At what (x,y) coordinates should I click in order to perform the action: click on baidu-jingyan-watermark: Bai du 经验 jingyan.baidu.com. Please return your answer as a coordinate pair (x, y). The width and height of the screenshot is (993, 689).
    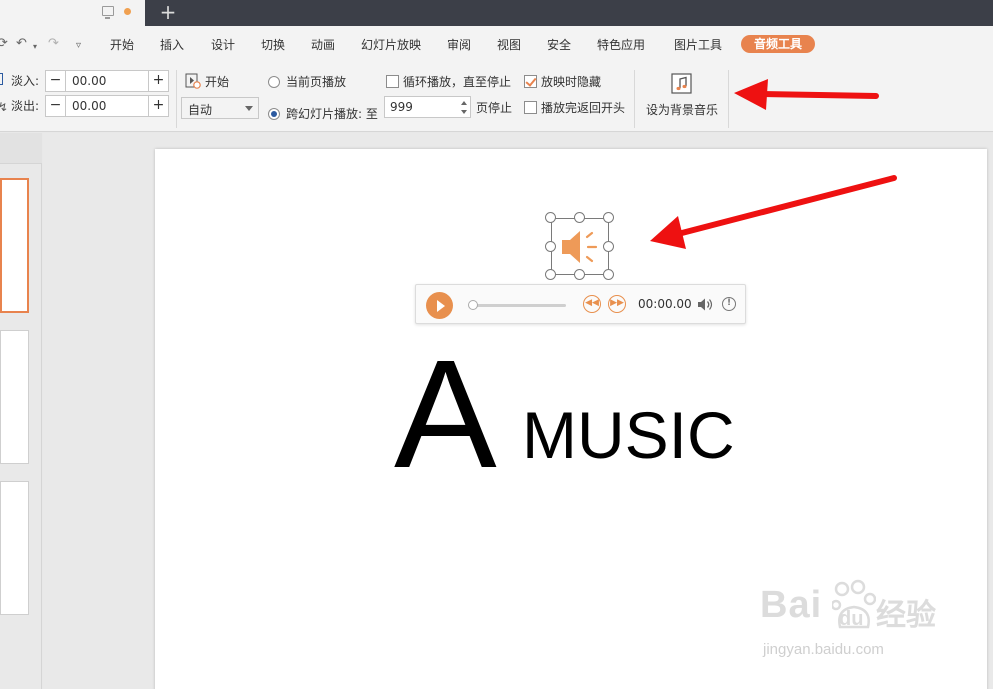
    Looking at the image, I should click on (848, 618).